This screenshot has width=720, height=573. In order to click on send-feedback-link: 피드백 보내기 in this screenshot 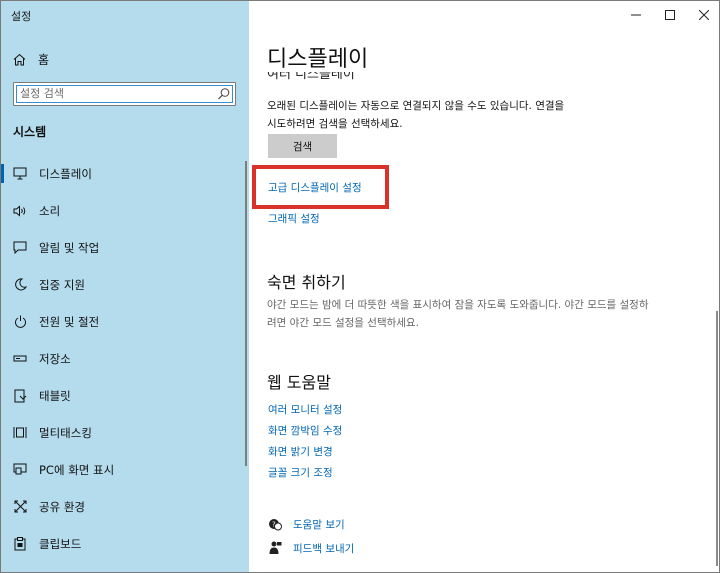, I will do `click(310, 548)`.